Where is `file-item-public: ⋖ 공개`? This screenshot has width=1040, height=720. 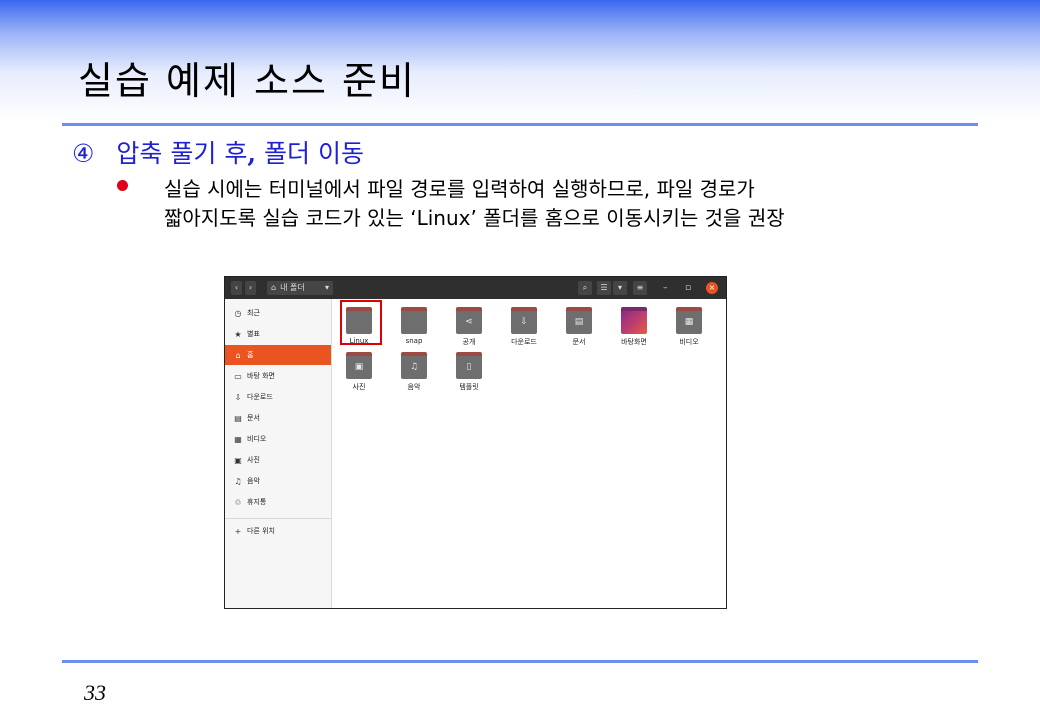 file-item-public: ⋖ 공개 is located at coordinates (469, 327).